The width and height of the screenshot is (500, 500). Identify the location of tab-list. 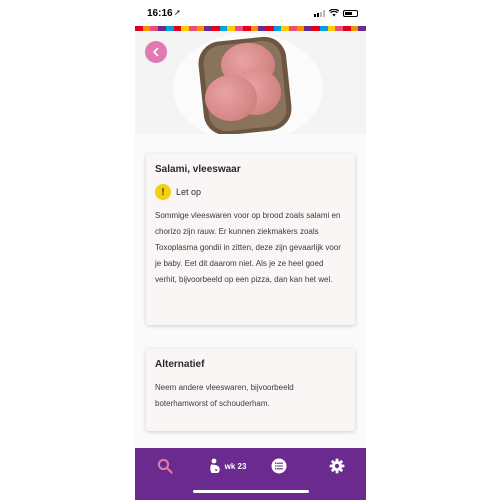
(279, 466).